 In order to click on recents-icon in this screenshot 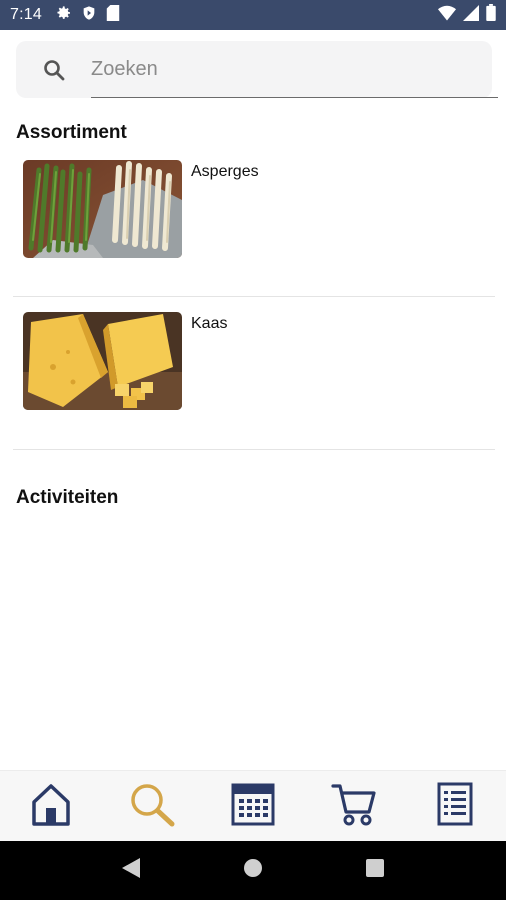, I will do `click(375, 870)`.